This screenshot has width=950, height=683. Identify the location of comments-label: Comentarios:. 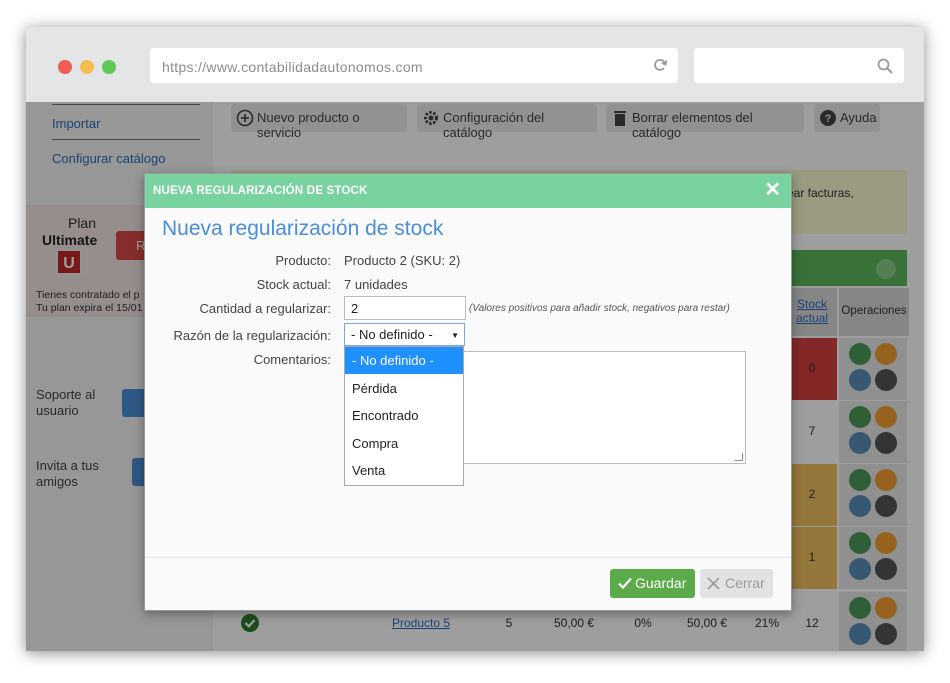
(292, 359).